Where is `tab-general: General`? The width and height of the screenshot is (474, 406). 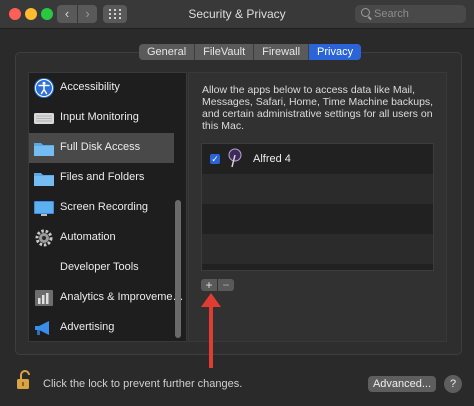
tab-general: General is located at coordinates (167, 52).